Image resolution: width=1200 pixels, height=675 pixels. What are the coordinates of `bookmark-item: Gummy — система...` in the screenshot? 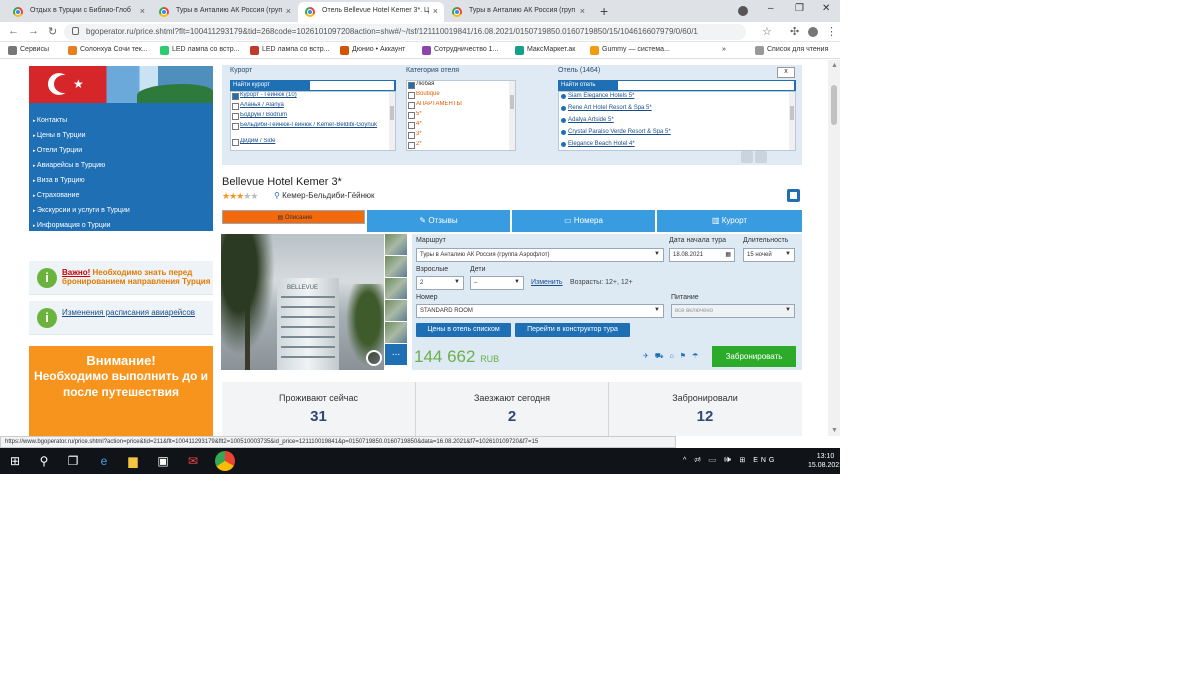 It's located at (630, 50).